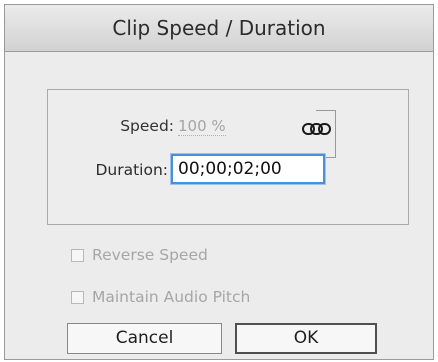  What do you see at coordinates (150, 255) in the screenshot?
I see `reverse-speed-label: Reverse Speed` at bounding box center [150, 255].